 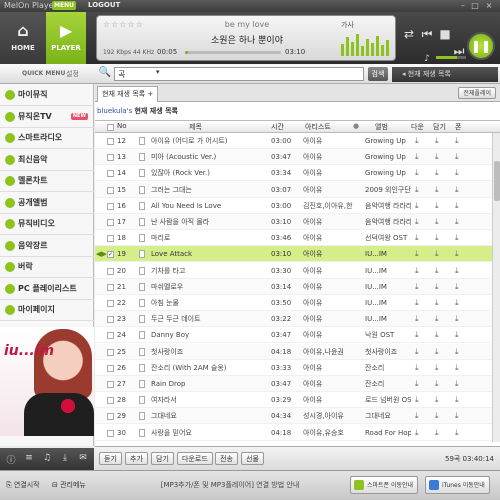 I want to click on search-button: 검색, so click(x=378, y=74).